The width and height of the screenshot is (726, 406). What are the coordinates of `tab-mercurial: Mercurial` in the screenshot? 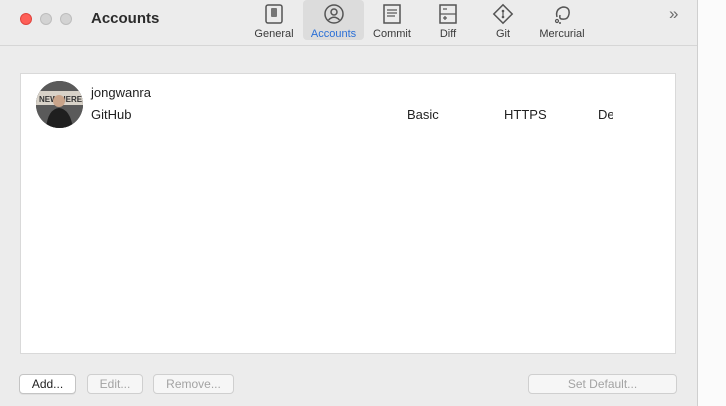 It's located at (562, 20).